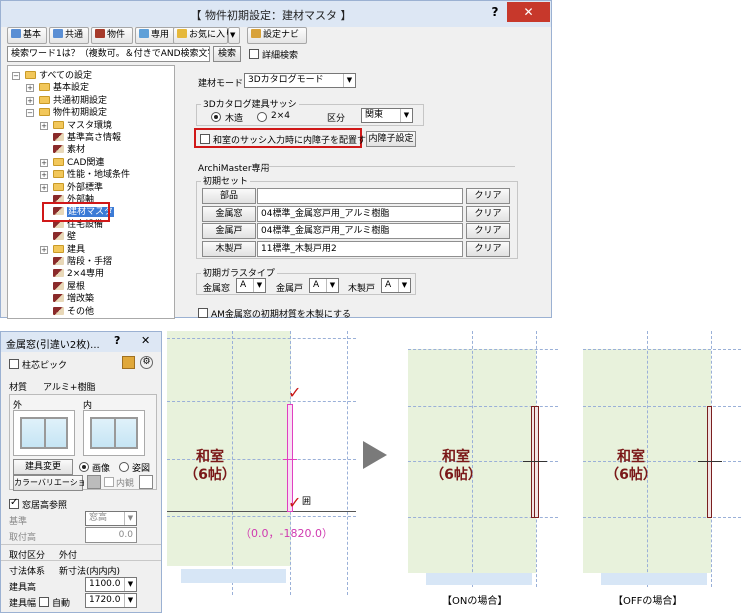 This screenshot has height=613, width=741. What do you see at coordinates (495, 13) in the screenshot?
I see `help-button: ?` at bounding box center [495, 13].